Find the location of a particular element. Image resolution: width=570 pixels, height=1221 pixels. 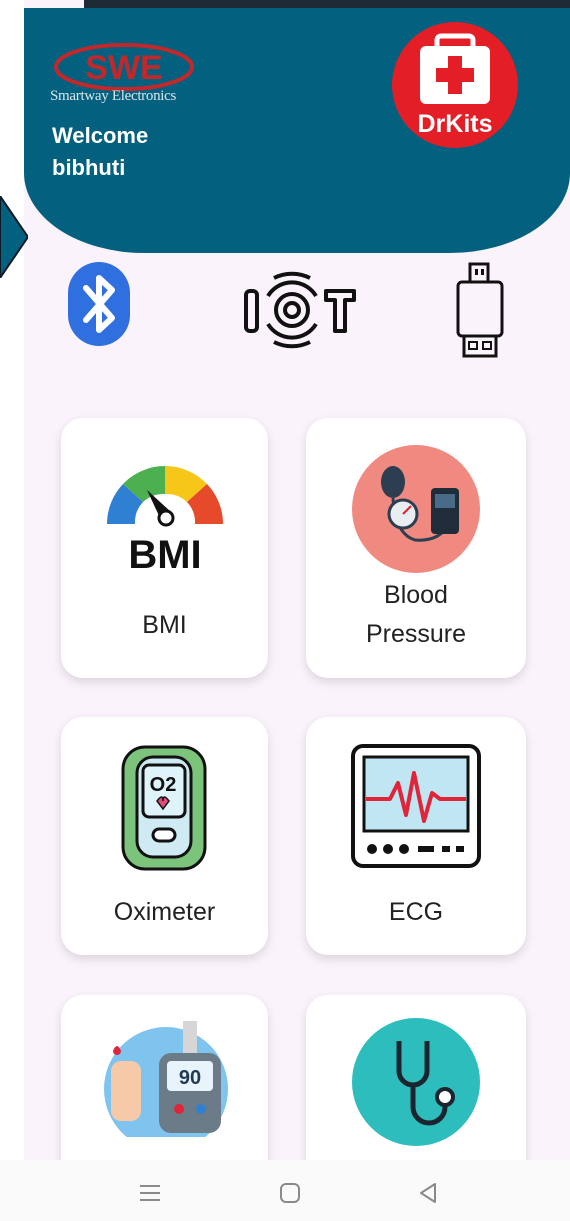

tile-oximeter: O2 Oximeter is located at coordinates (164, 836).